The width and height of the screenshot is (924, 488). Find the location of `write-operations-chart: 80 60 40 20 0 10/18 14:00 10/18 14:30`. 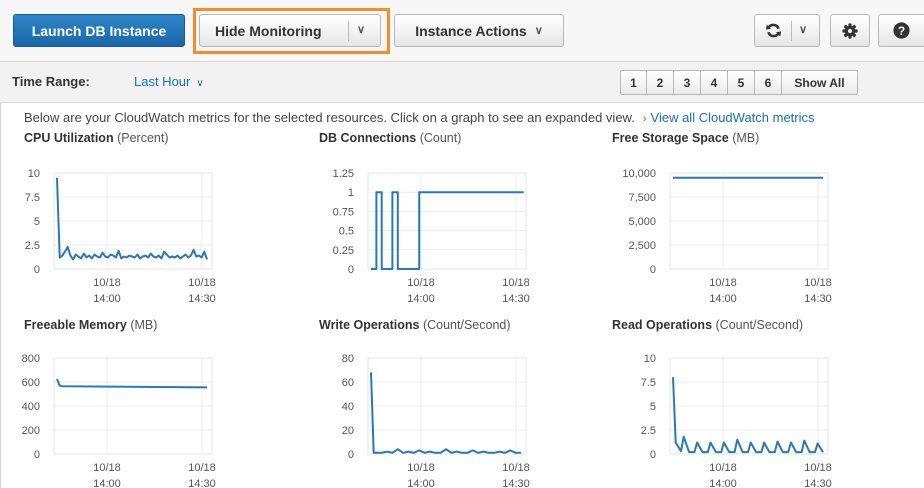

write-operations-chart: 80 60 40 20 0 10/18 14:00 10/18 14:30 is located at coordinates (437, 419).